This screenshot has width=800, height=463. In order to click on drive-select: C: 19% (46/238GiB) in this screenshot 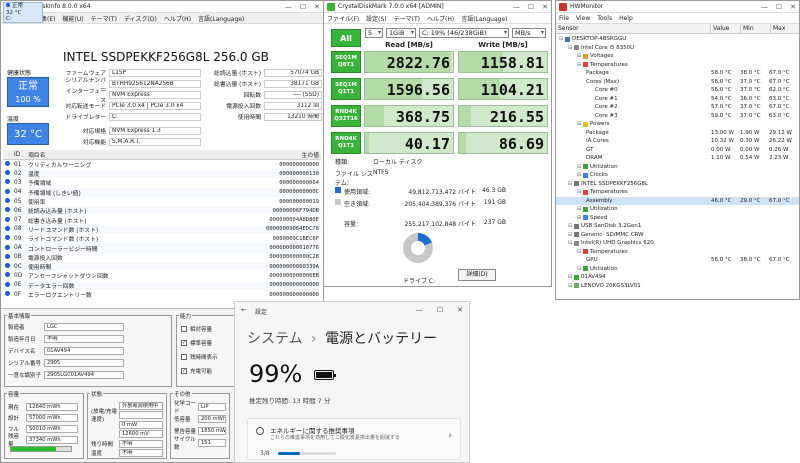, I will do `click(464, 33)`.